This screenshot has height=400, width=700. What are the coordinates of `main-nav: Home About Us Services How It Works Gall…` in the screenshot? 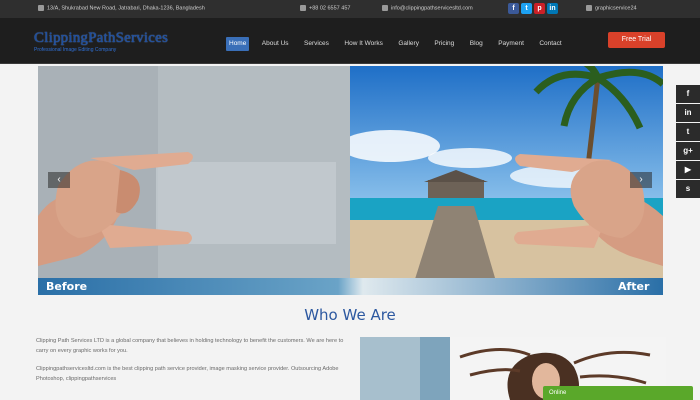 It's located at (398, 41).